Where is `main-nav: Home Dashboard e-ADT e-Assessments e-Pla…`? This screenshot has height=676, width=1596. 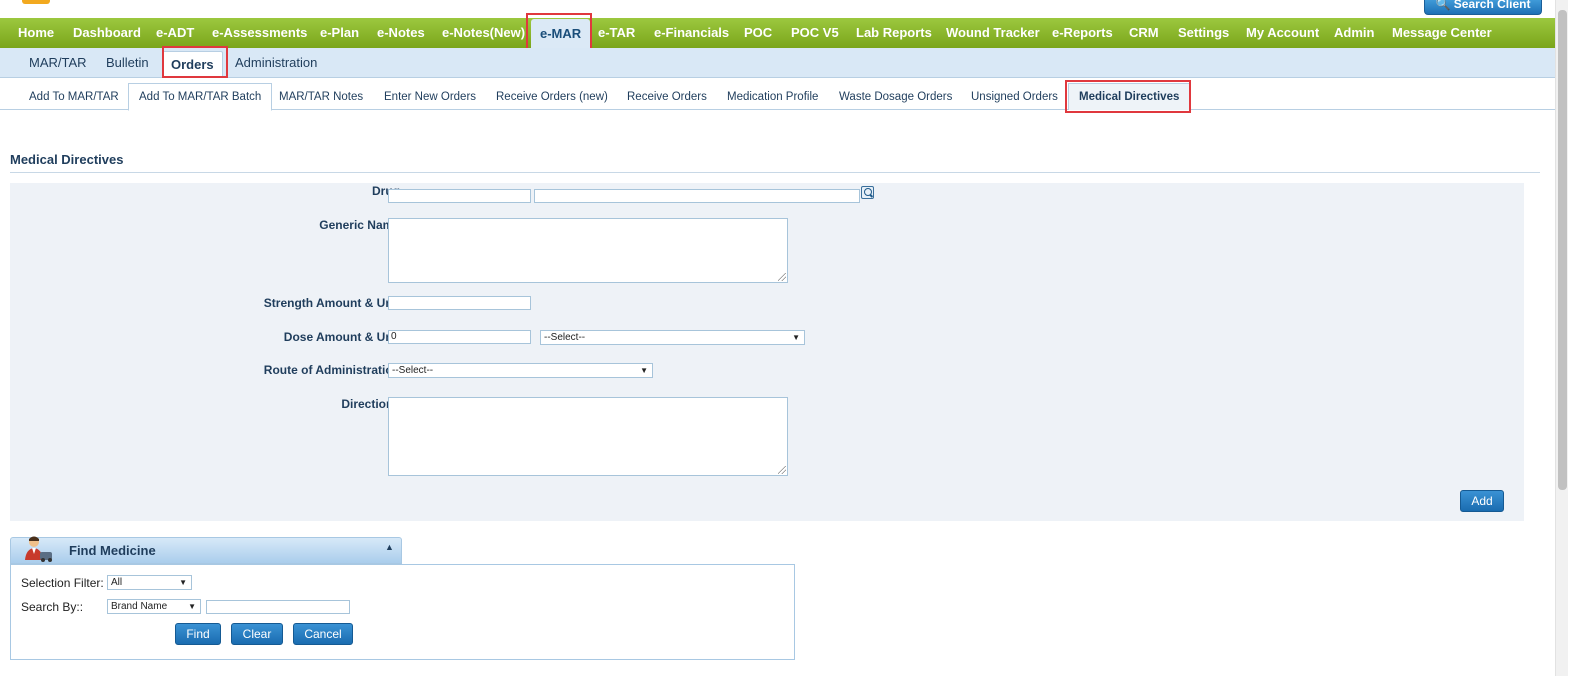 main-nav: Home Dashboard e-ADT e-Assessments e-Pla… is located at coordinates (777, 33).